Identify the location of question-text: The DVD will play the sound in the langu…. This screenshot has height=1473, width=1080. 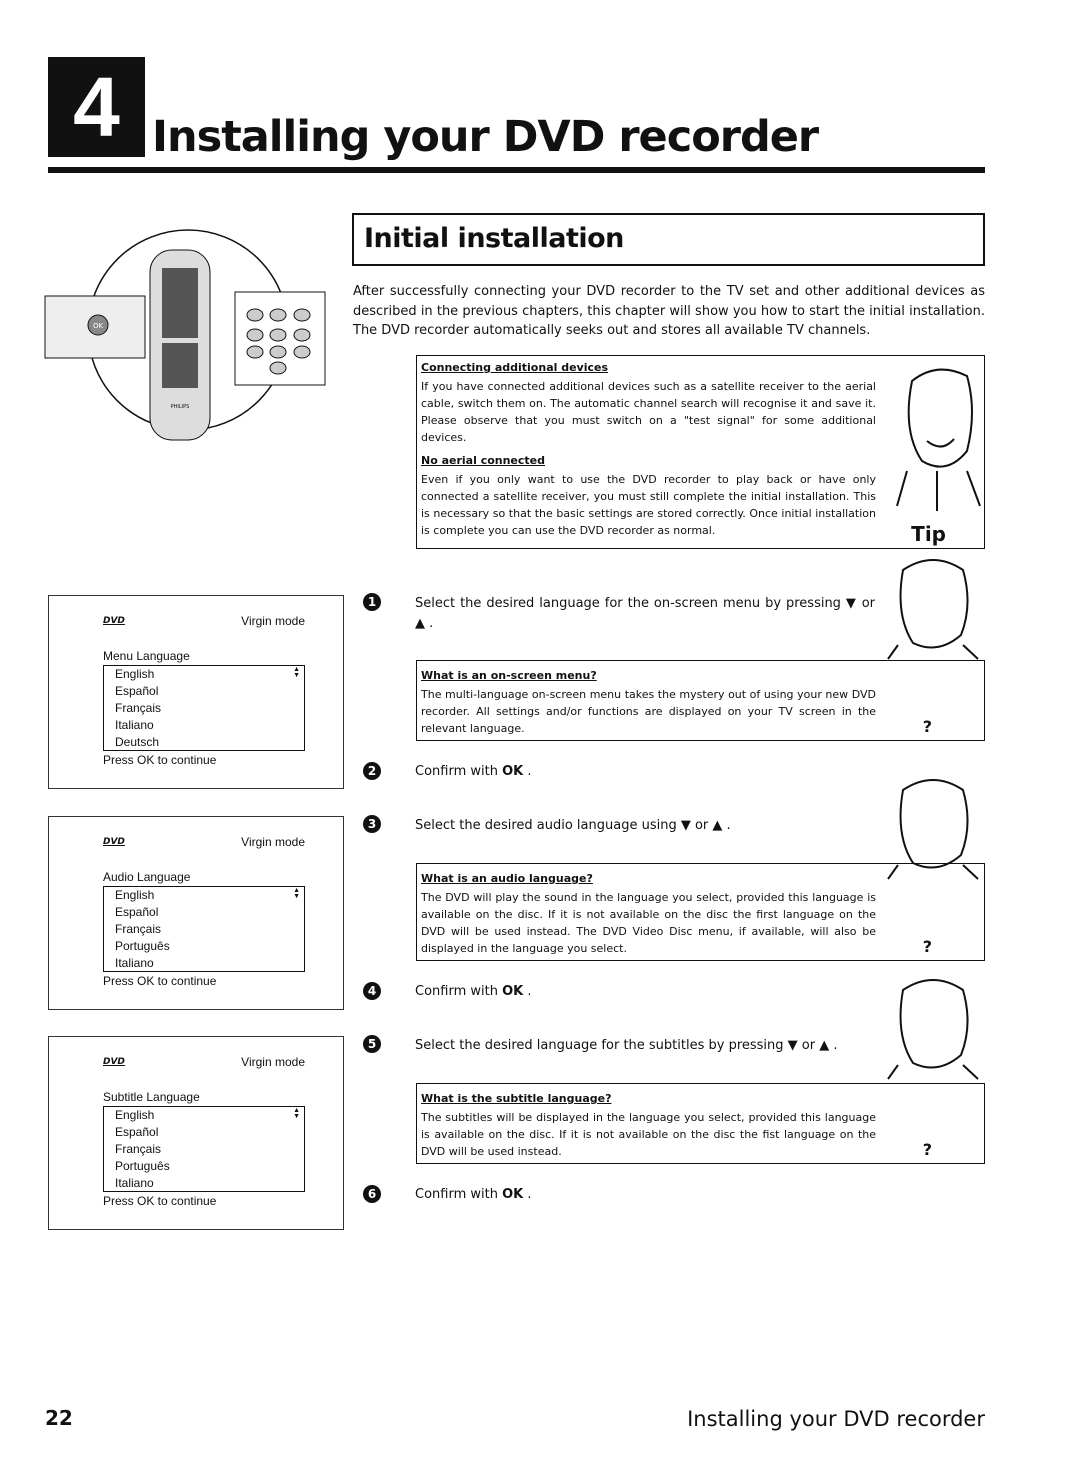
(648, 923).